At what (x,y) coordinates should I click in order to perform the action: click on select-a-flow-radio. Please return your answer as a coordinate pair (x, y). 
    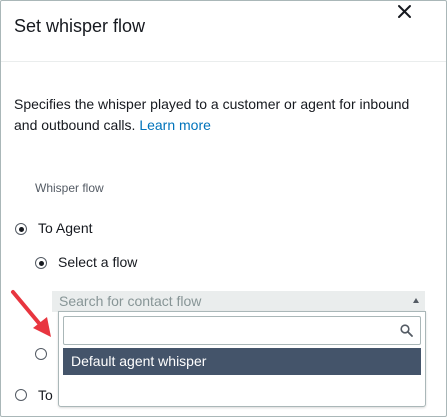
    Looking at the image, I should click on (41, 263).